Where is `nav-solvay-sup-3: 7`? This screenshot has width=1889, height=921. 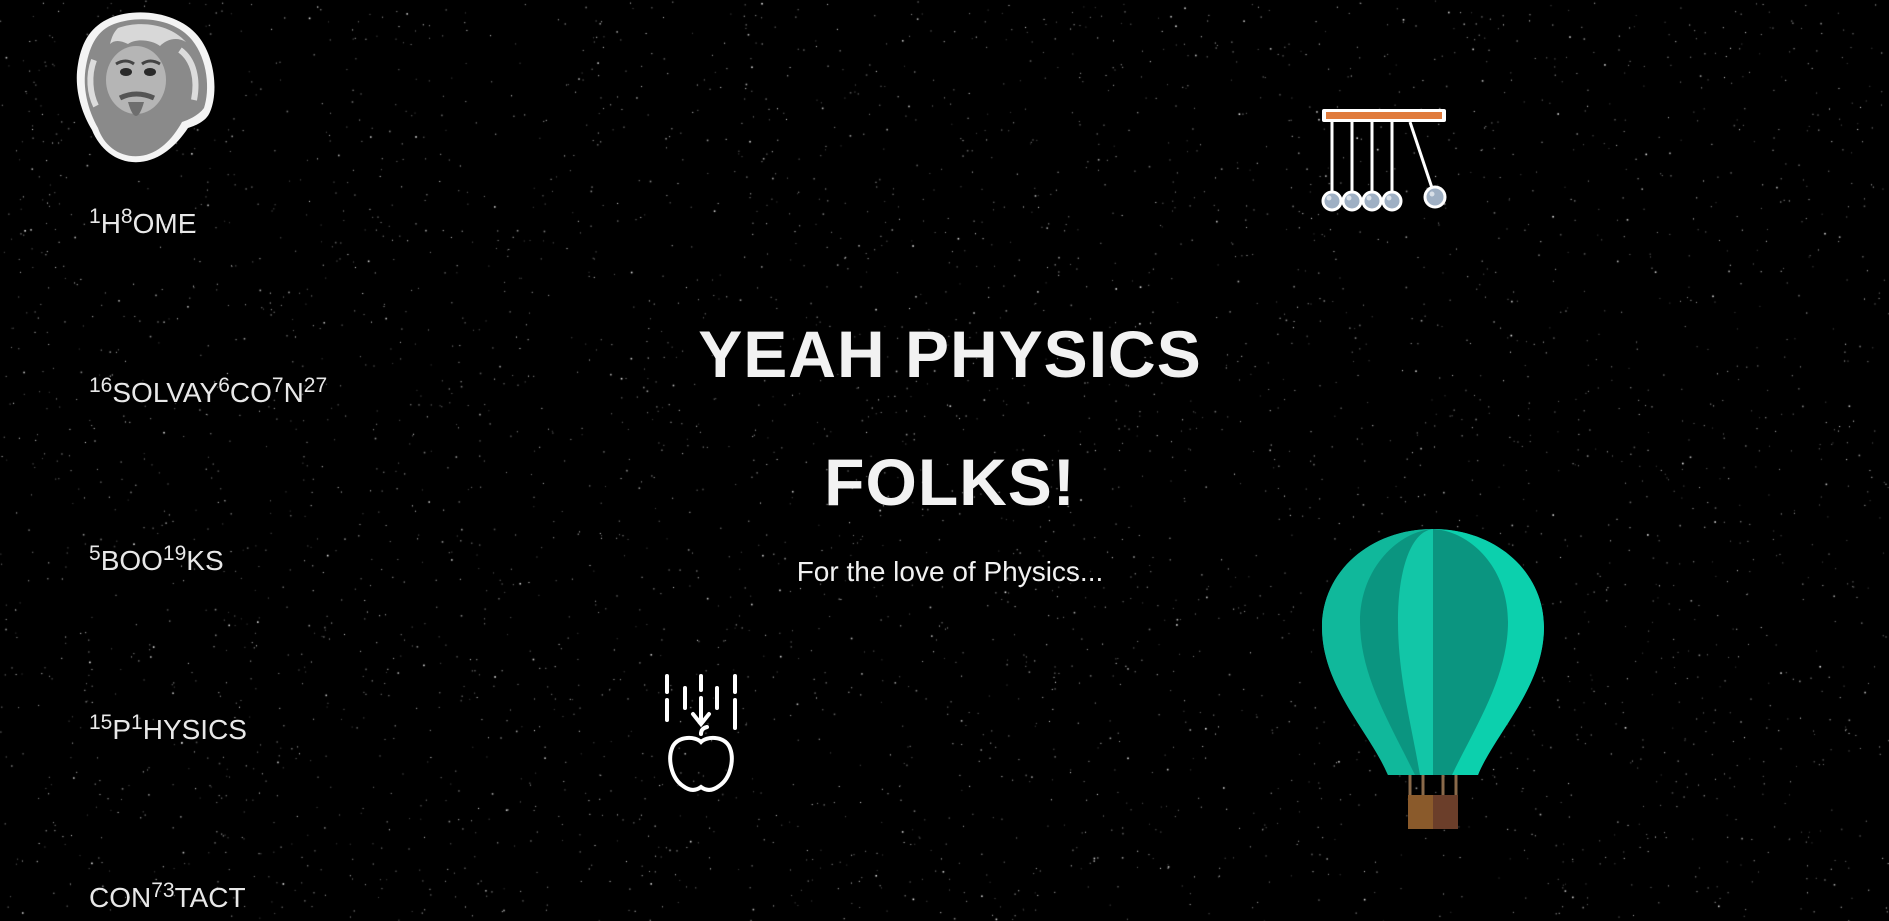
nav-solvay-sup-3: 7 is located at coordinates (277, 385).